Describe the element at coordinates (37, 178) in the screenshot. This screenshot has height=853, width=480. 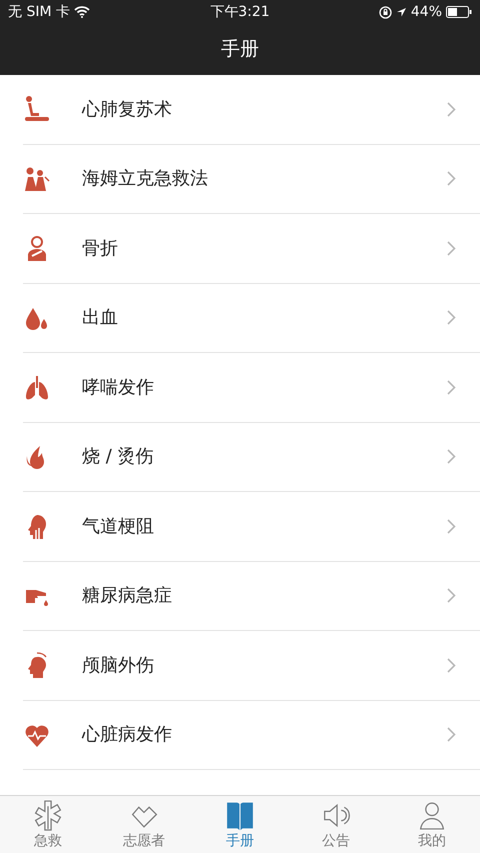
I see `two-people-icon` at that location.